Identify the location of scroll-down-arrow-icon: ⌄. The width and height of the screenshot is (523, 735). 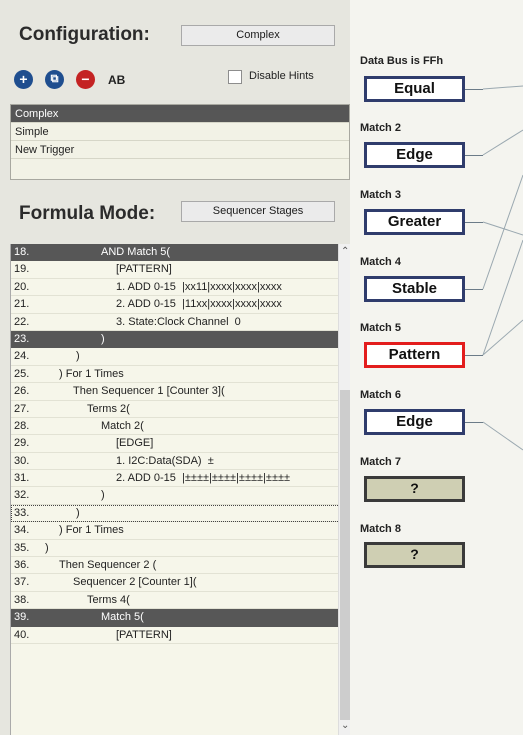
(345, 725).